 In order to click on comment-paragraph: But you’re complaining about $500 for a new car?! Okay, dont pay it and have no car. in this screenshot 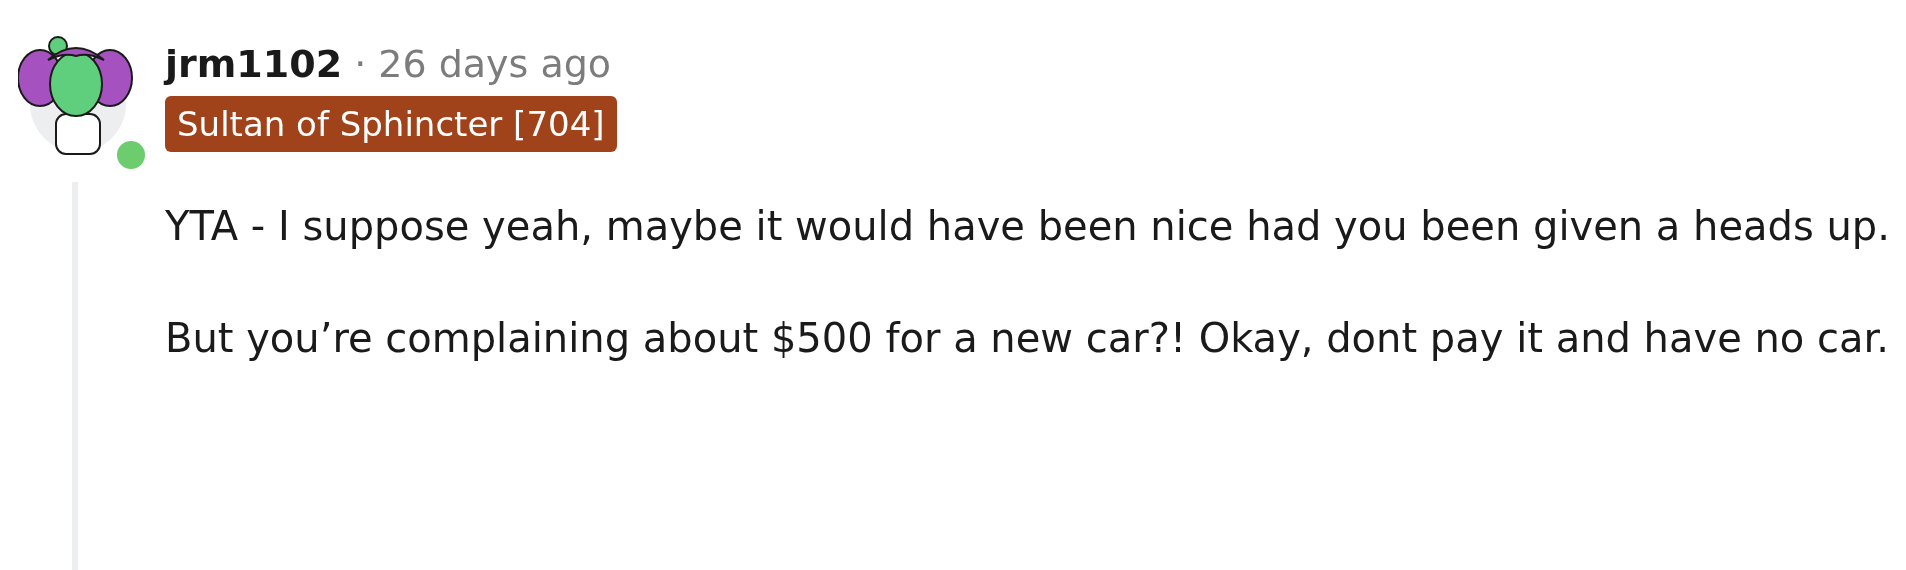, I will do `click(1027, 338)`.